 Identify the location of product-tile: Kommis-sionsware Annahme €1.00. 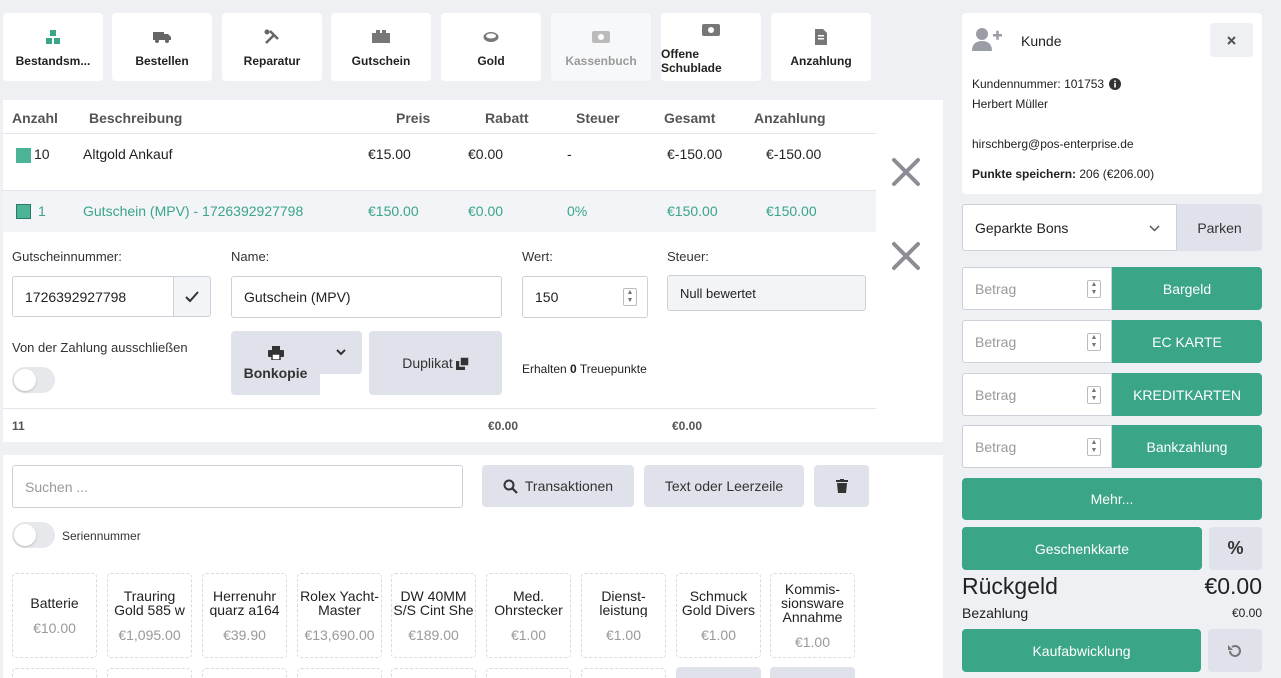
(812, 615).